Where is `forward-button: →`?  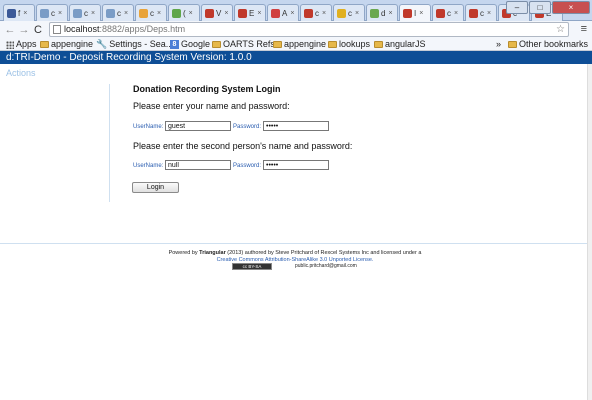
forward-button: → is located at coordinates (24, 30).